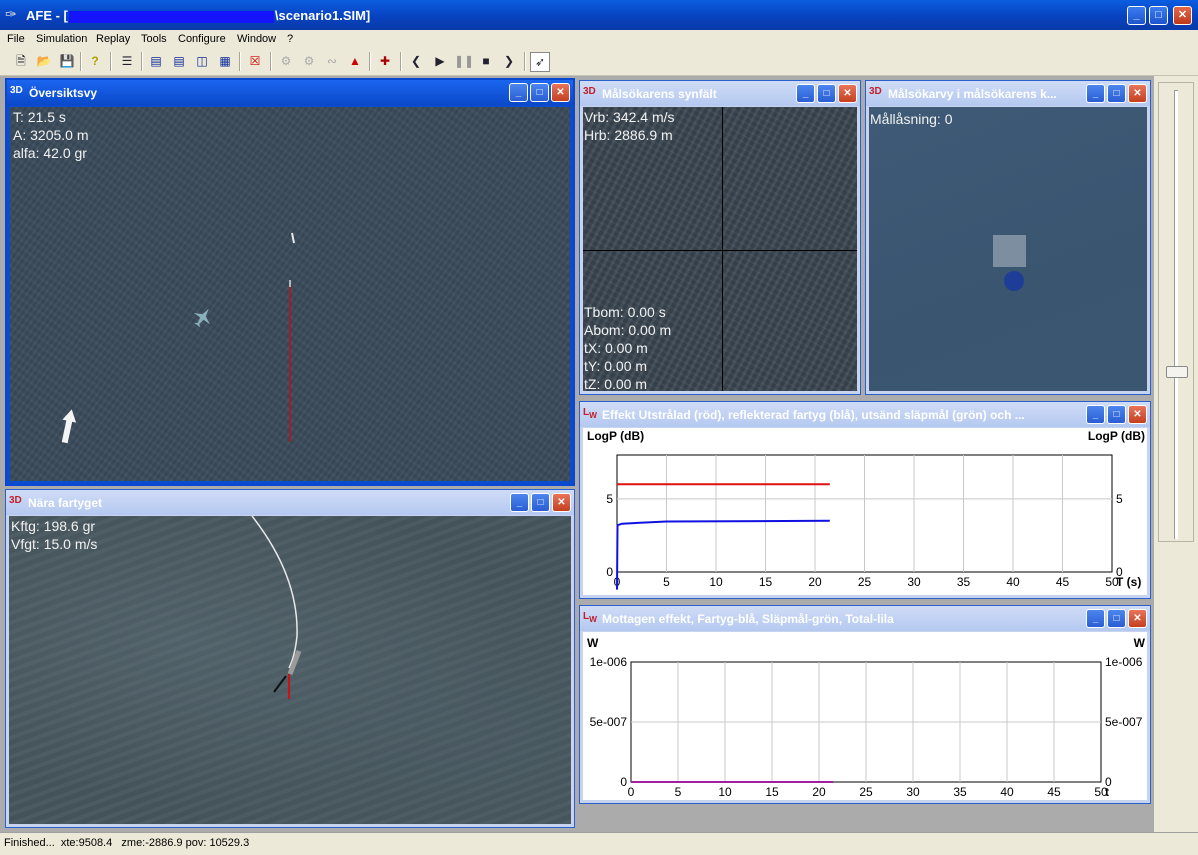 The image size is (1198, 855). What do you see at coordinates (539, 92) in the screenshot?
I see `overview-maximize-button: □` at bounding box center [539, 92].